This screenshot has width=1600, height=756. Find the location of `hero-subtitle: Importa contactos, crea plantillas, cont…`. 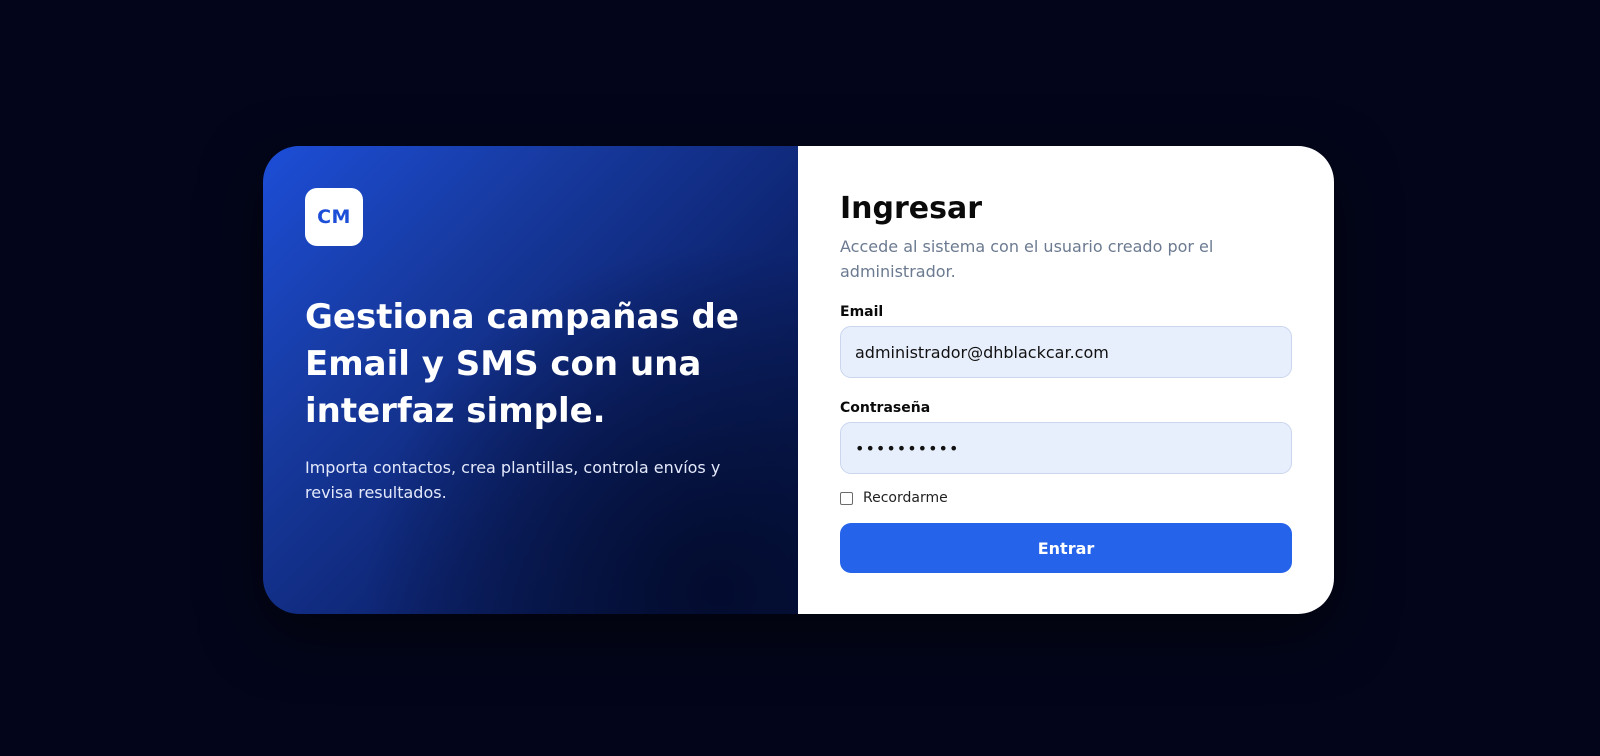

hero-subtitle: Importa contactos, crea plantillas, cont… is located at coordinates (513, 480).